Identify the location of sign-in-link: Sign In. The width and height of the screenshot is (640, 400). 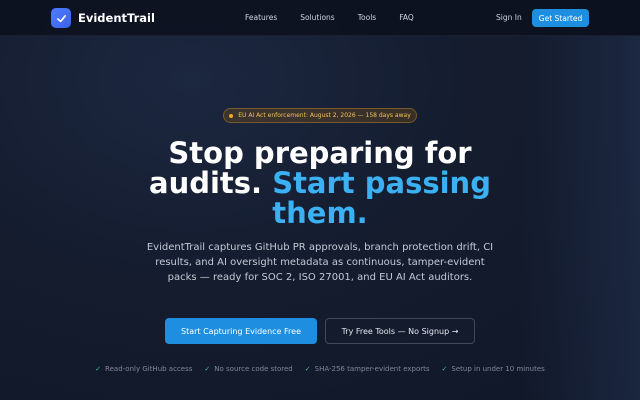
(509, 17).